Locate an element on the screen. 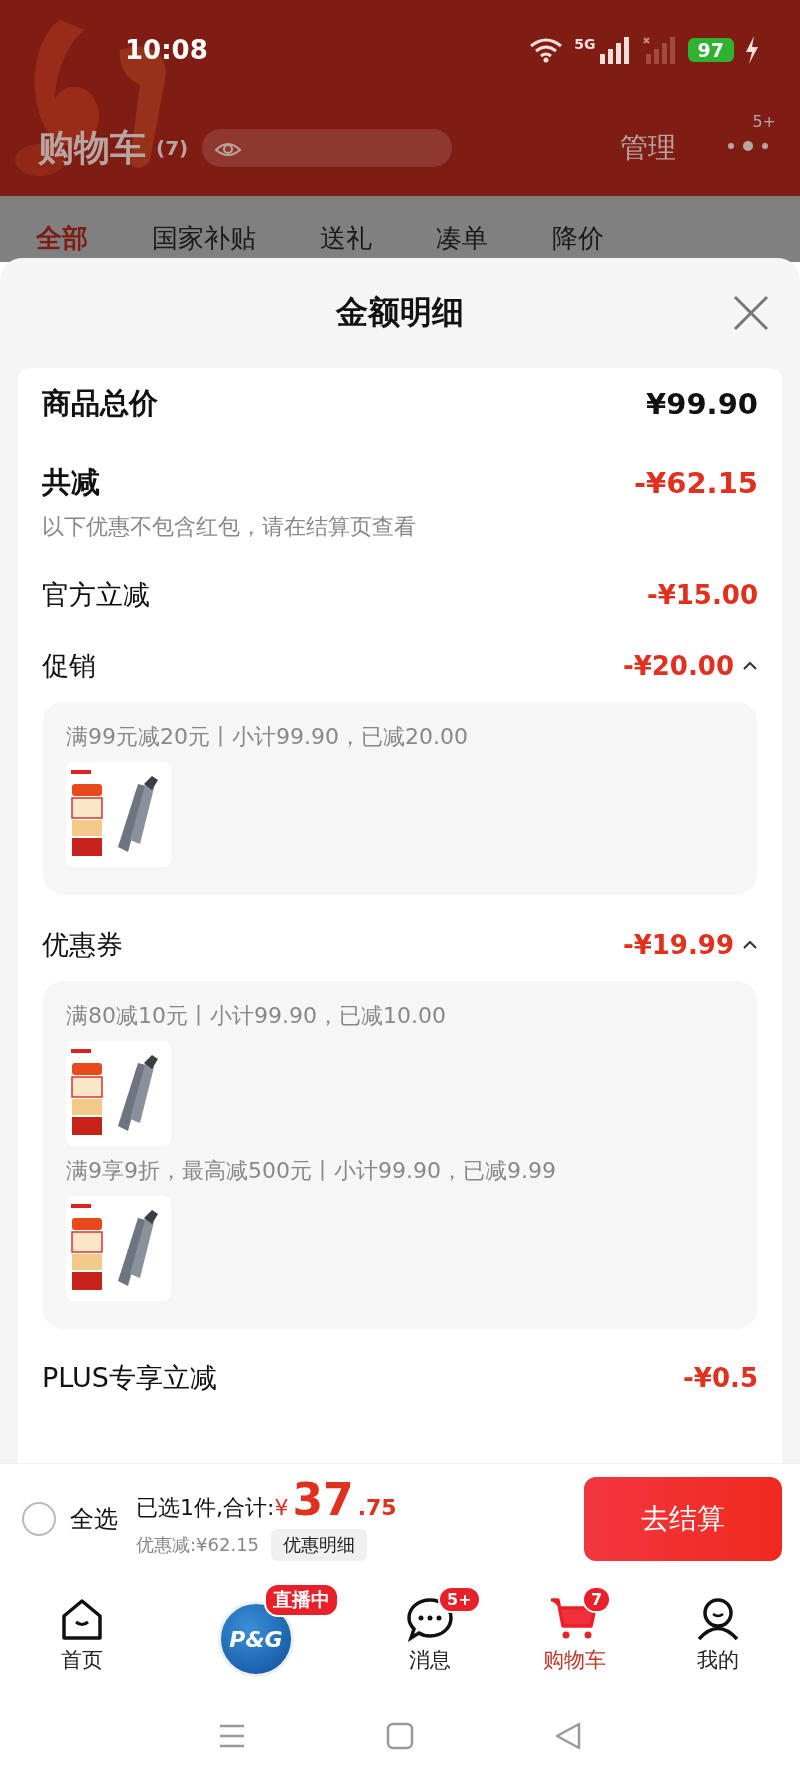 The width and height of the screenshot is (800, 1786). home-square-icon is located at coordinates (400, 1736).